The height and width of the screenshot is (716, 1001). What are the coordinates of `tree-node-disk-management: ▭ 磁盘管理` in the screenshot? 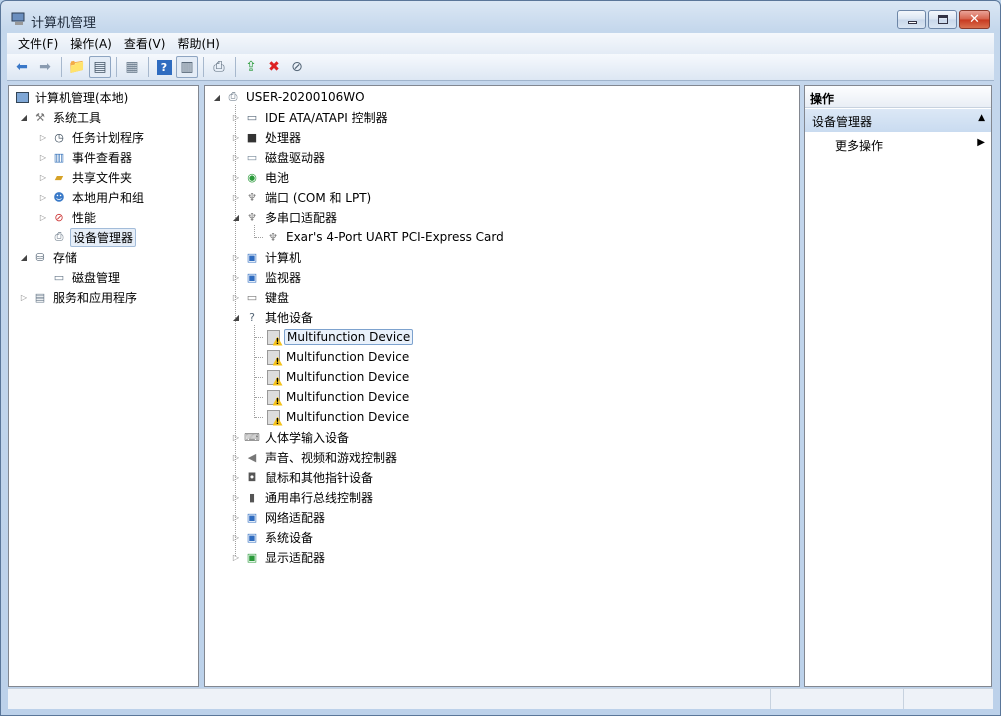 It's located at (85, 277).